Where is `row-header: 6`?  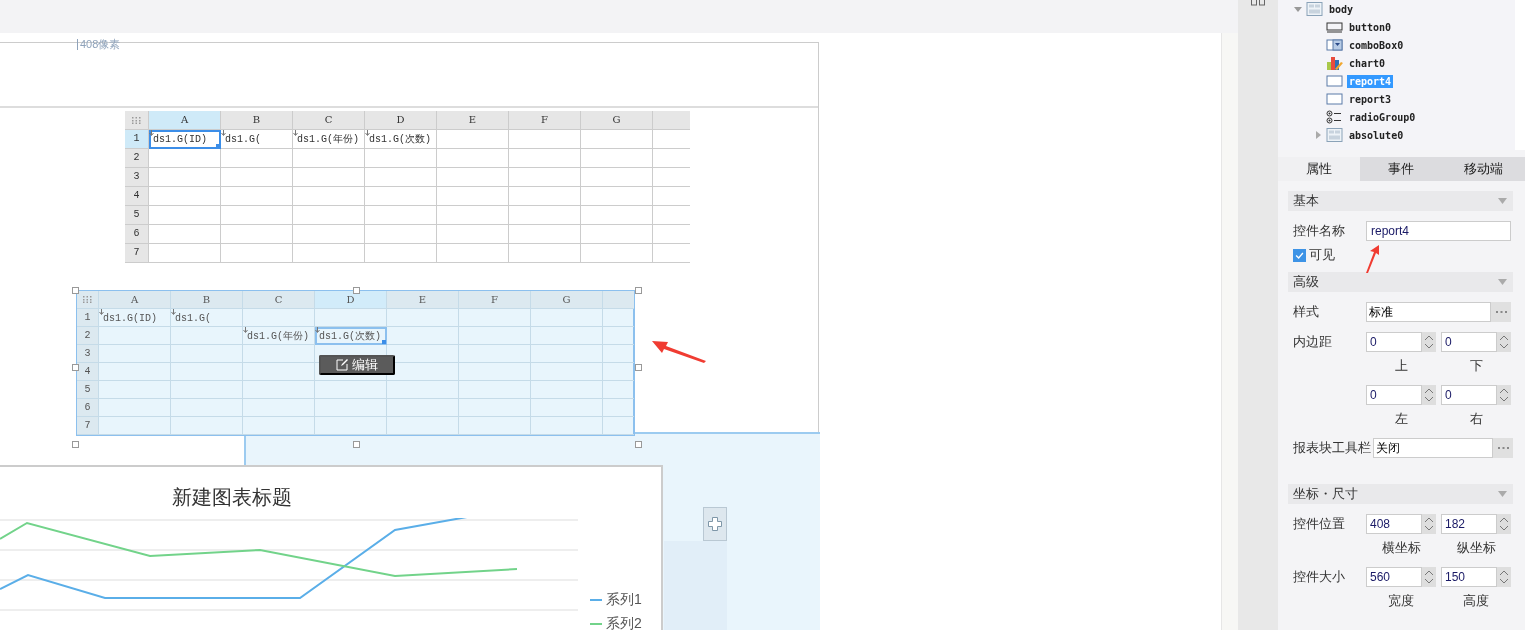 row-header: 6 is located at coordinates (88, 408).